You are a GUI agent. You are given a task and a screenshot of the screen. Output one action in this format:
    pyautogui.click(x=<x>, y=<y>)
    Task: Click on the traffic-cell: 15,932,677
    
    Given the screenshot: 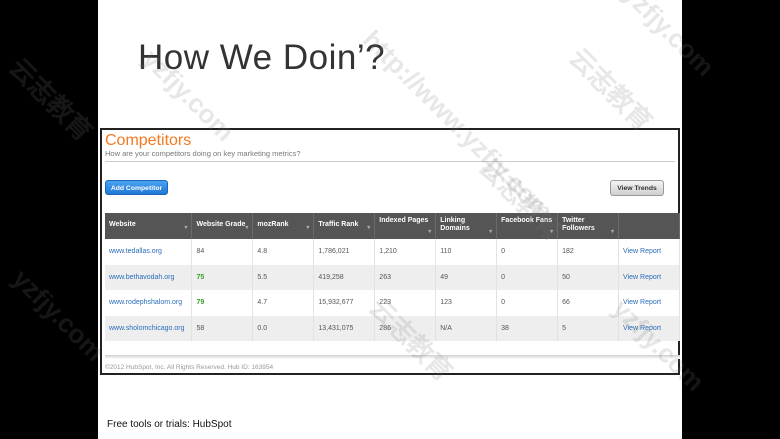 What is the action you would take?
    pyautogui.click(x=344, y=303)
    